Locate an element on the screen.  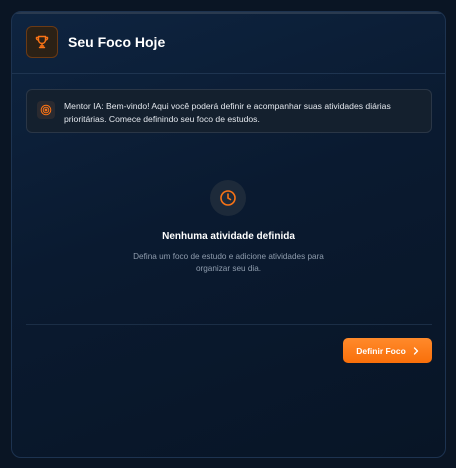
chevron-right-icon is located at coordinates (415, 350).